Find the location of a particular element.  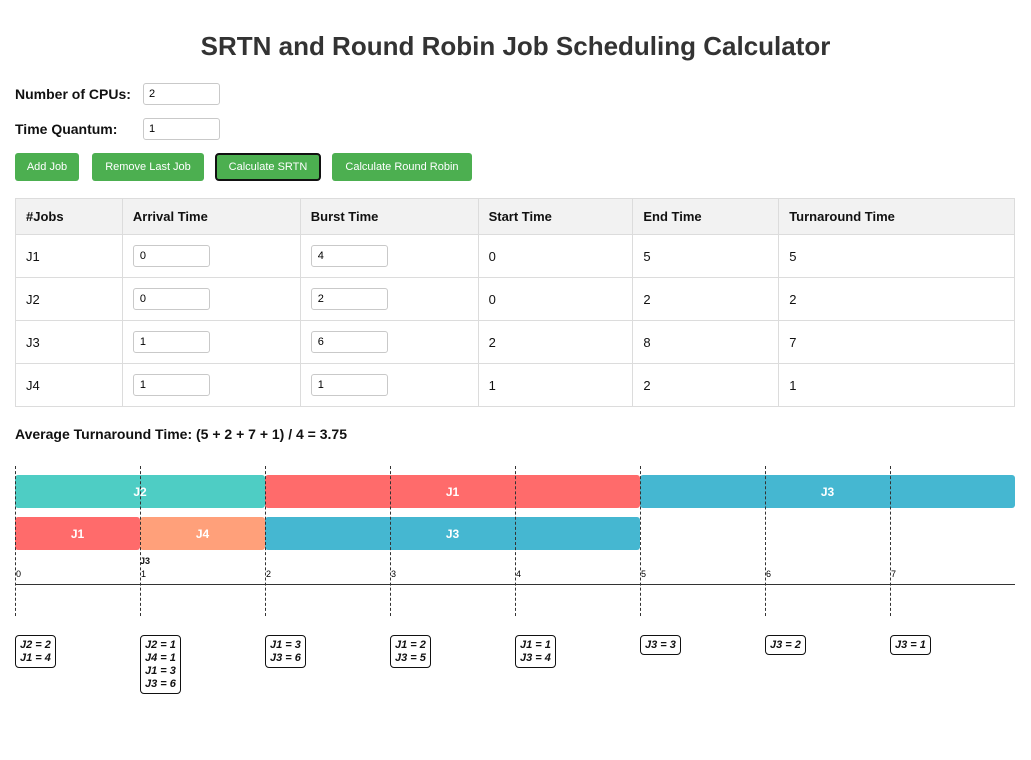

calculate-round-robin-button: Calculate Round Robin is located at coordinates (402, 167).